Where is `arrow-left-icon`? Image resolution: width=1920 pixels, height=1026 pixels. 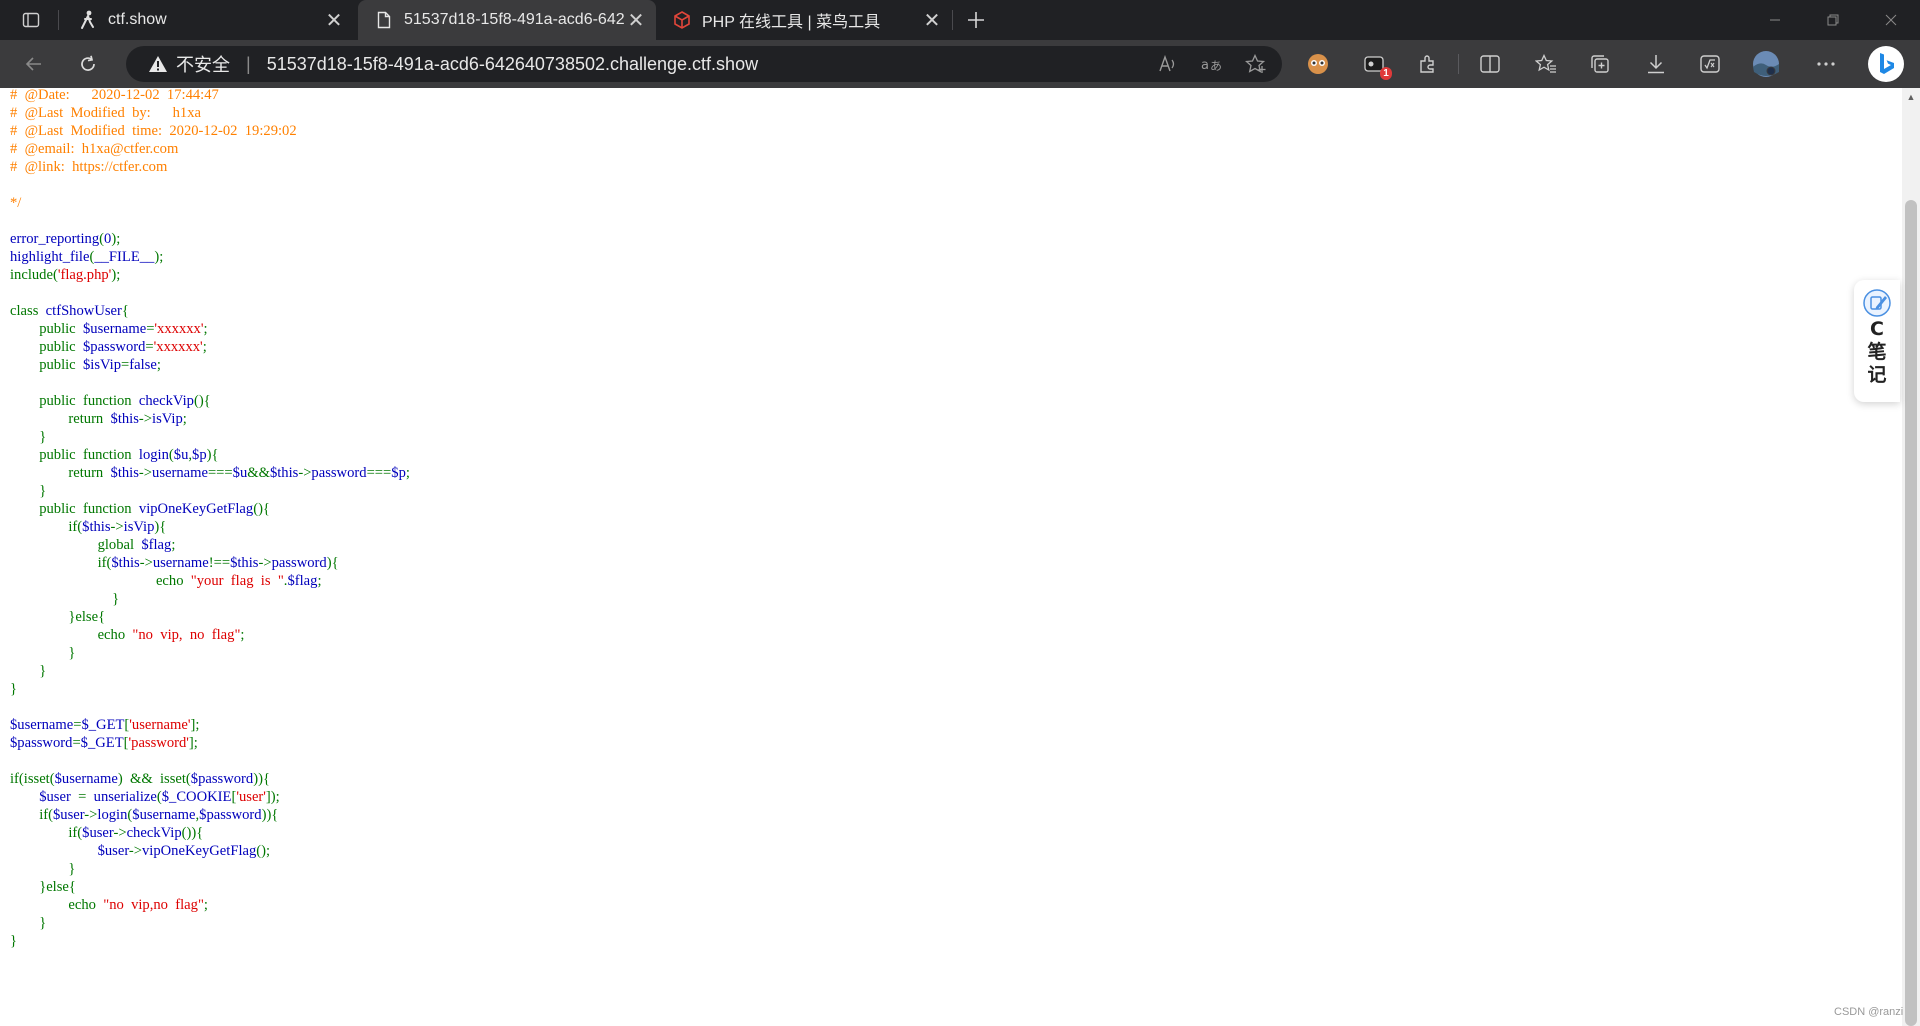 arrow-left-icon is located at coordinates (33, 64).